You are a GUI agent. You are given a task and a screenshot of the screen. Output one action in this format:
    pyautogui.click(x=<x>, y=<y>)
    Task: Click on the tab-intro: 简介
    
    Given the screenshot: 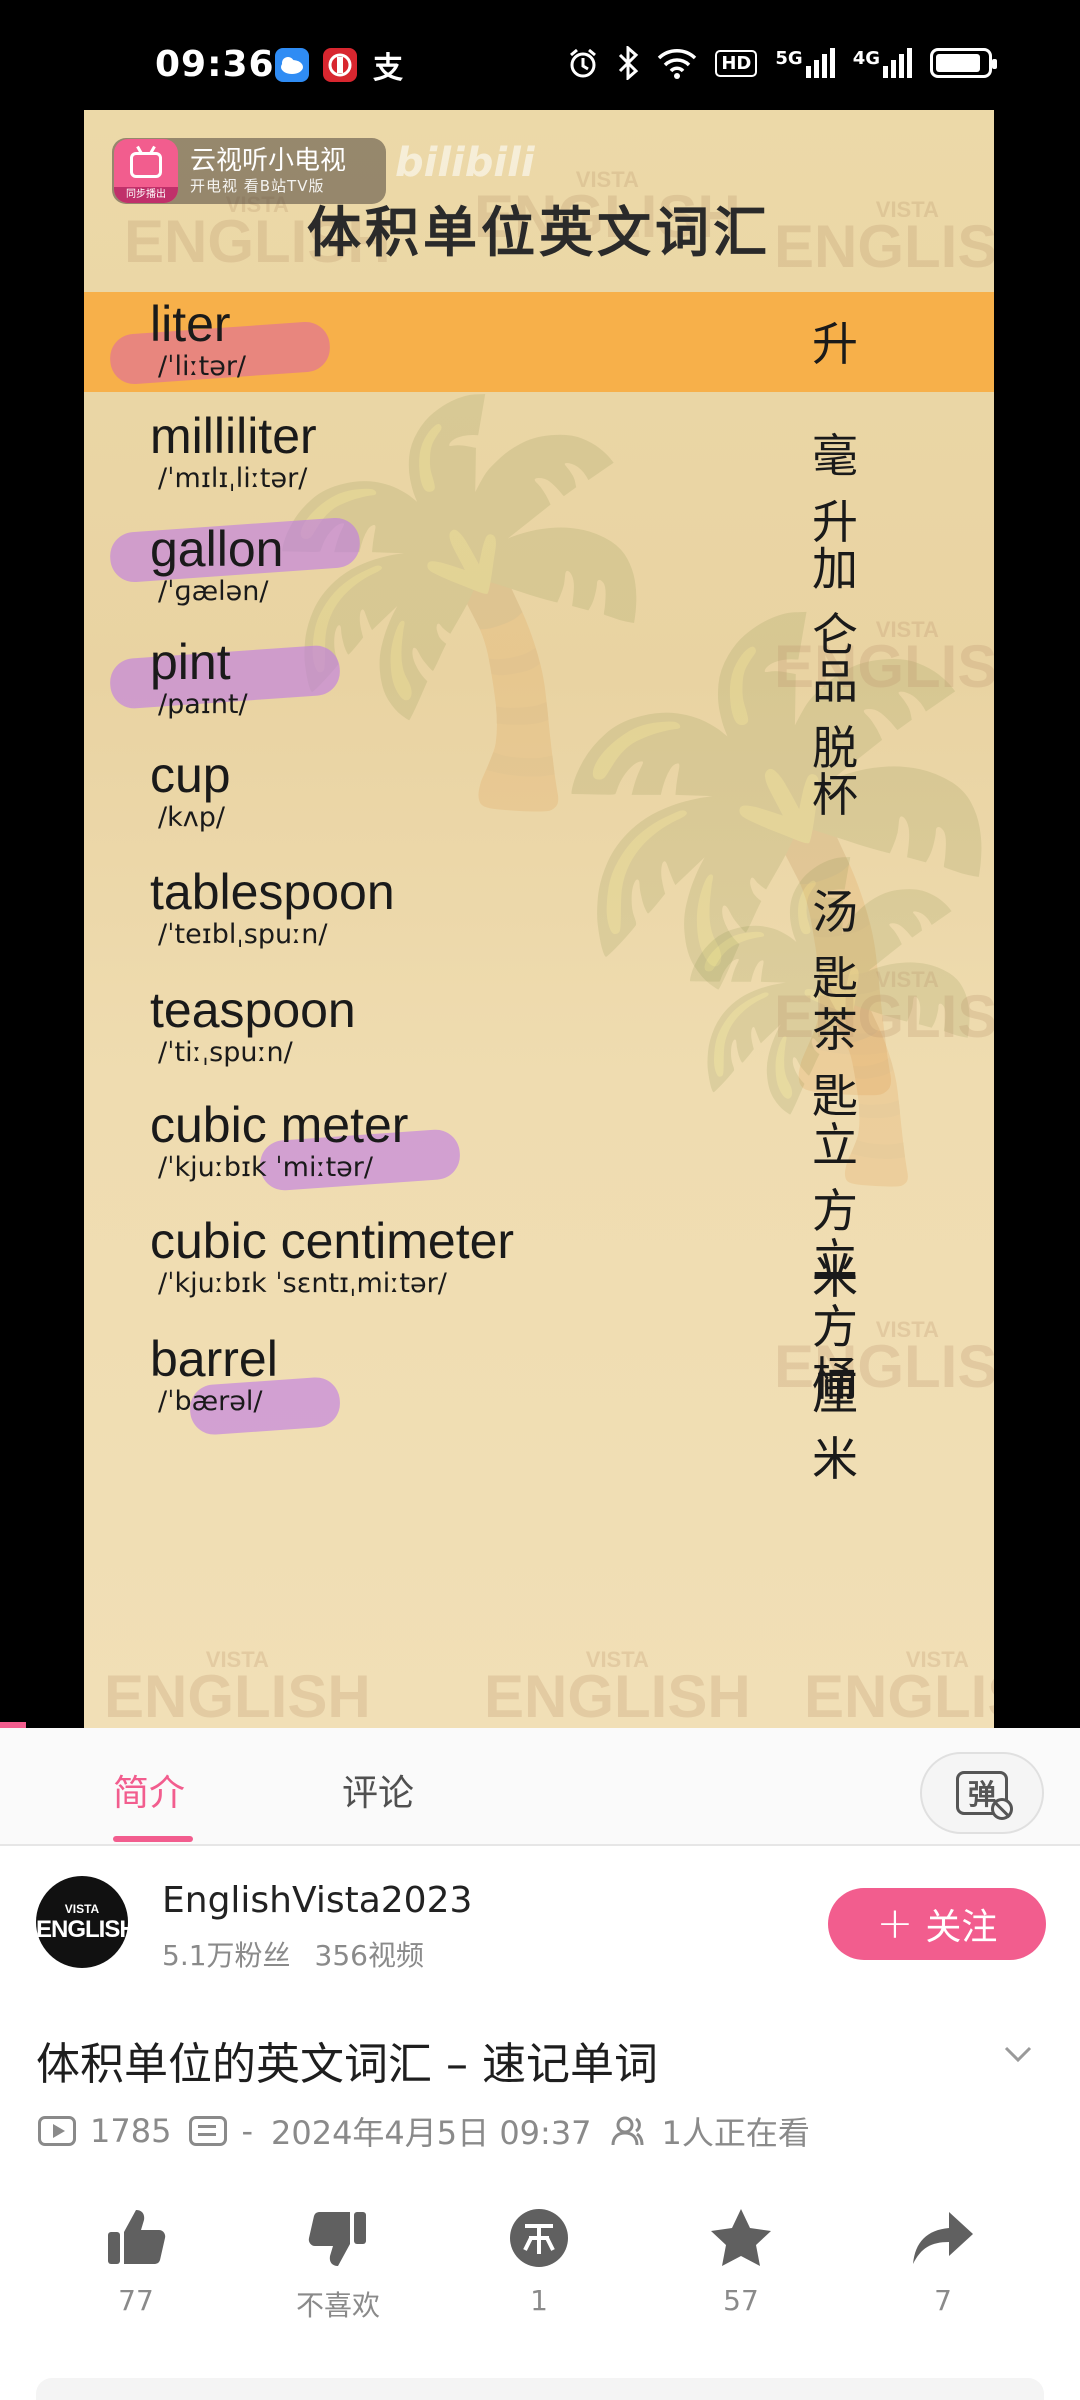 What is the action you would take?
    pyautogui.click(x=149, y=1790)
    